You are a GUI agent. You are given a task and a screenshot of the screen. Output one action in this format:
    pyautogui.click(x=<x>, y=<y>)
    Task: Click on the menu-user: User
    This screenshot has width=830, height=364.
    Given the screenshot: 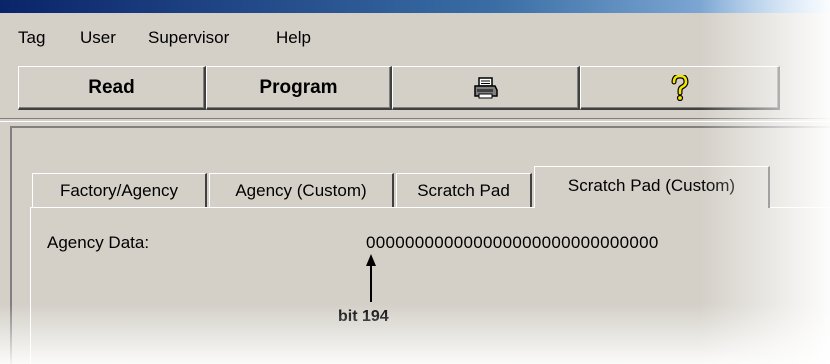 What is the action you would take?
    pyautogui.click(x=98, y=38)
    